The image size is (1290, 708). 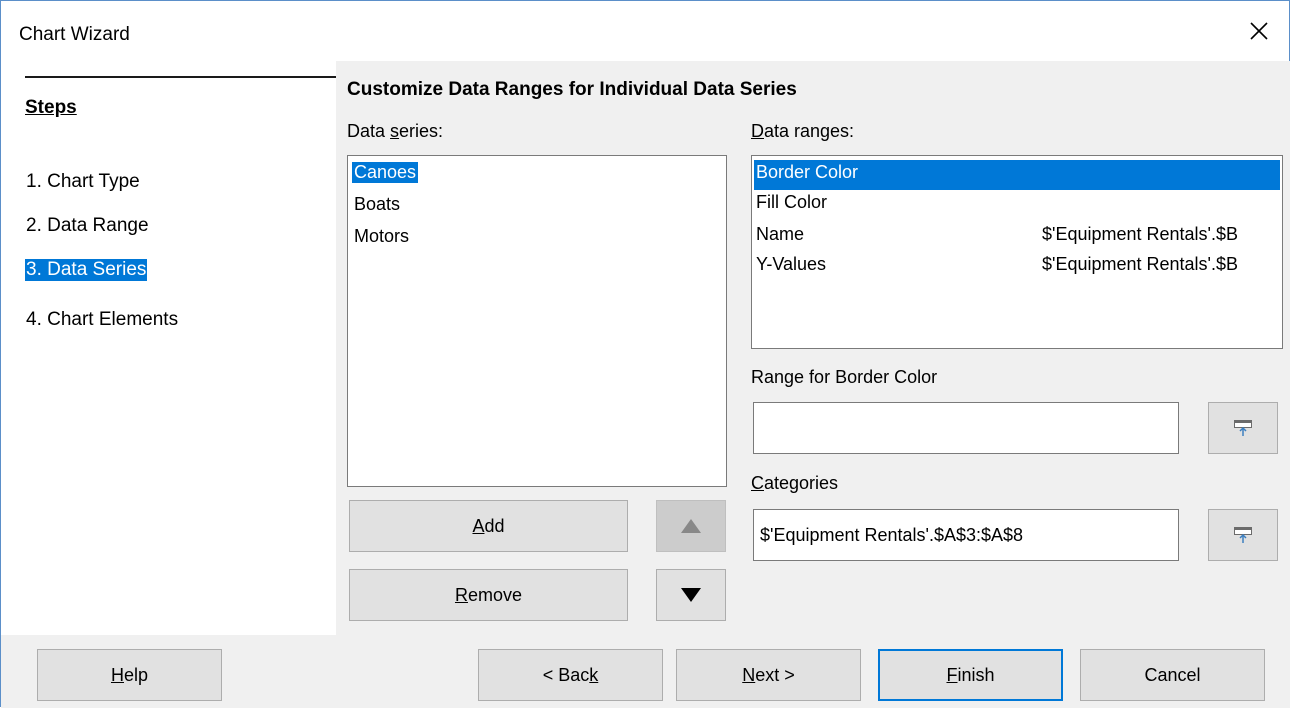 I want to click on help-button: Help, so click(x=129, y=675).